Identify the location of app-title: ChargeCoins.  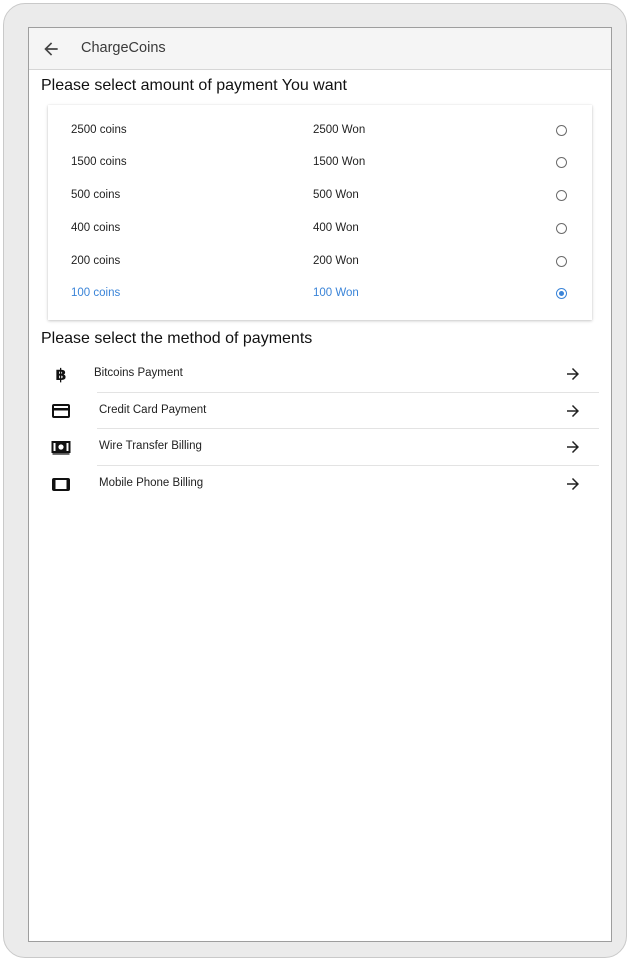
(123, 48).